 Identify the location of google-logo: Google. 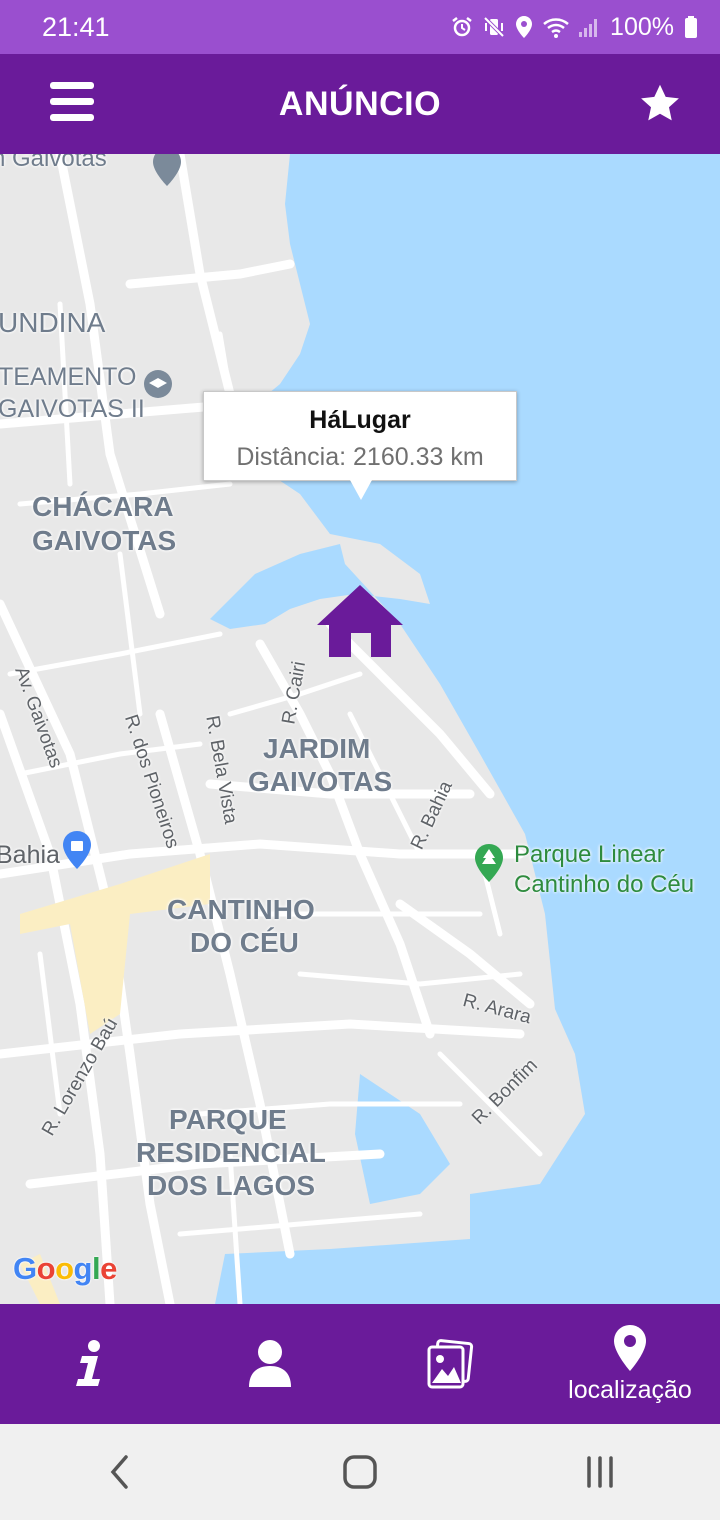
(65, 1268).